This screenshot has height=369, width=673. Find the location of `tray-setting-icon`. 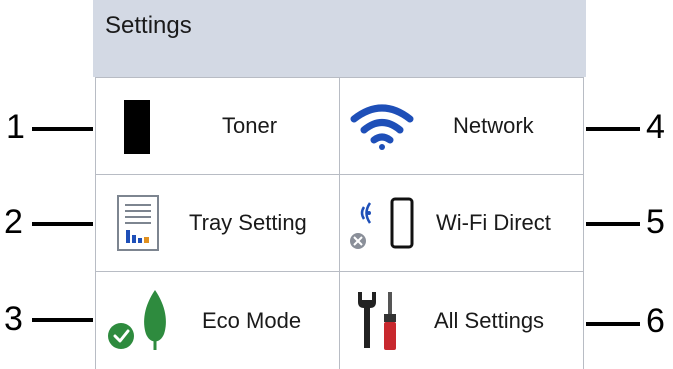

tray-setting-icon is located at coordinates (138, 225).